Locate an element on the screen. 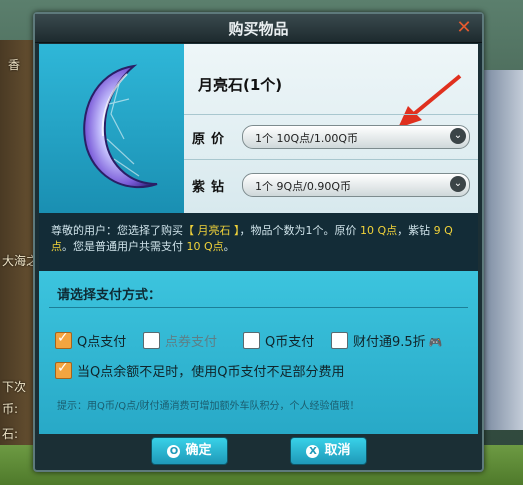  dialog-titlebar: 购买物品 ✕ is located at coordinates (258, 28).